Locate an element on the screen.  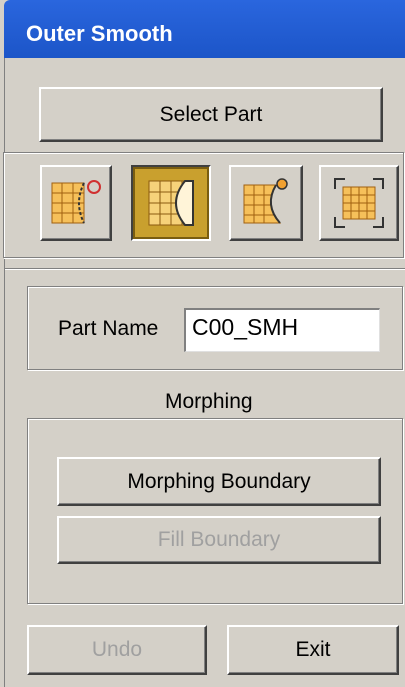
divider is located at coordinates (205, 269).